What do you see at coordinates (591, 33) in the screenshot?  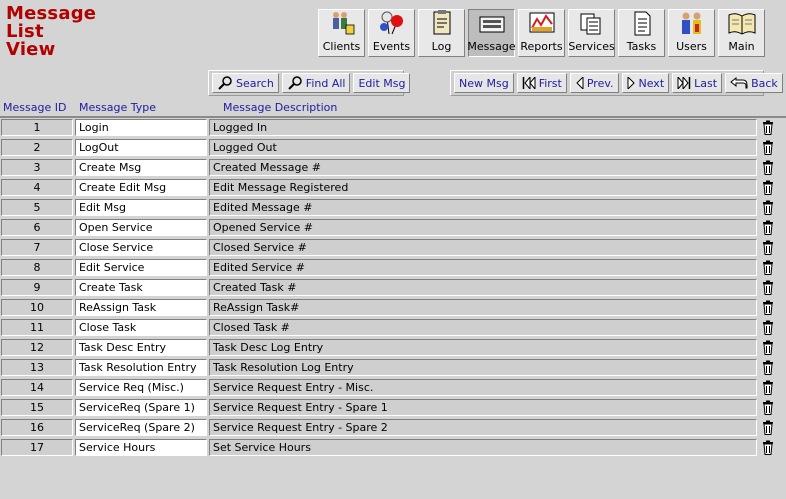 I see `nav-services-button: Services` at bounding box center [591, 33].